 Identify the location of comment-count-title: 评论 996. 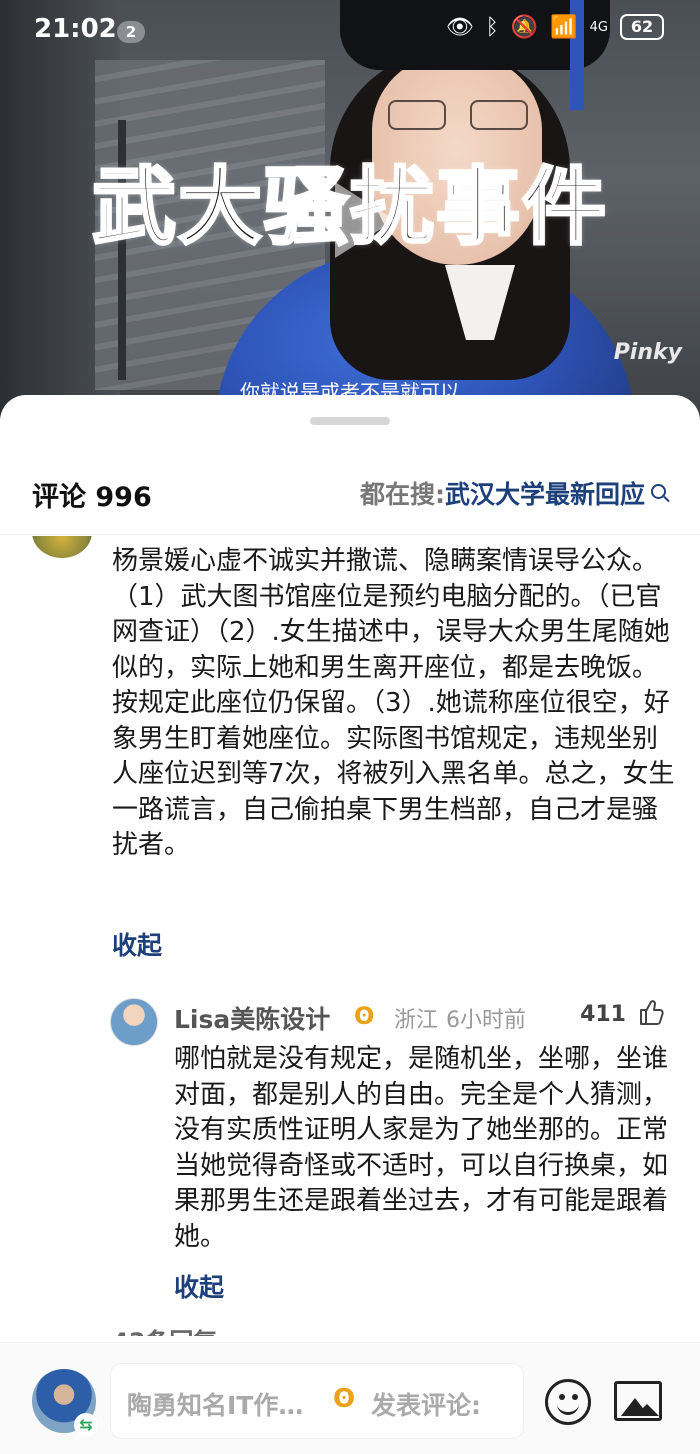
(92, 497).